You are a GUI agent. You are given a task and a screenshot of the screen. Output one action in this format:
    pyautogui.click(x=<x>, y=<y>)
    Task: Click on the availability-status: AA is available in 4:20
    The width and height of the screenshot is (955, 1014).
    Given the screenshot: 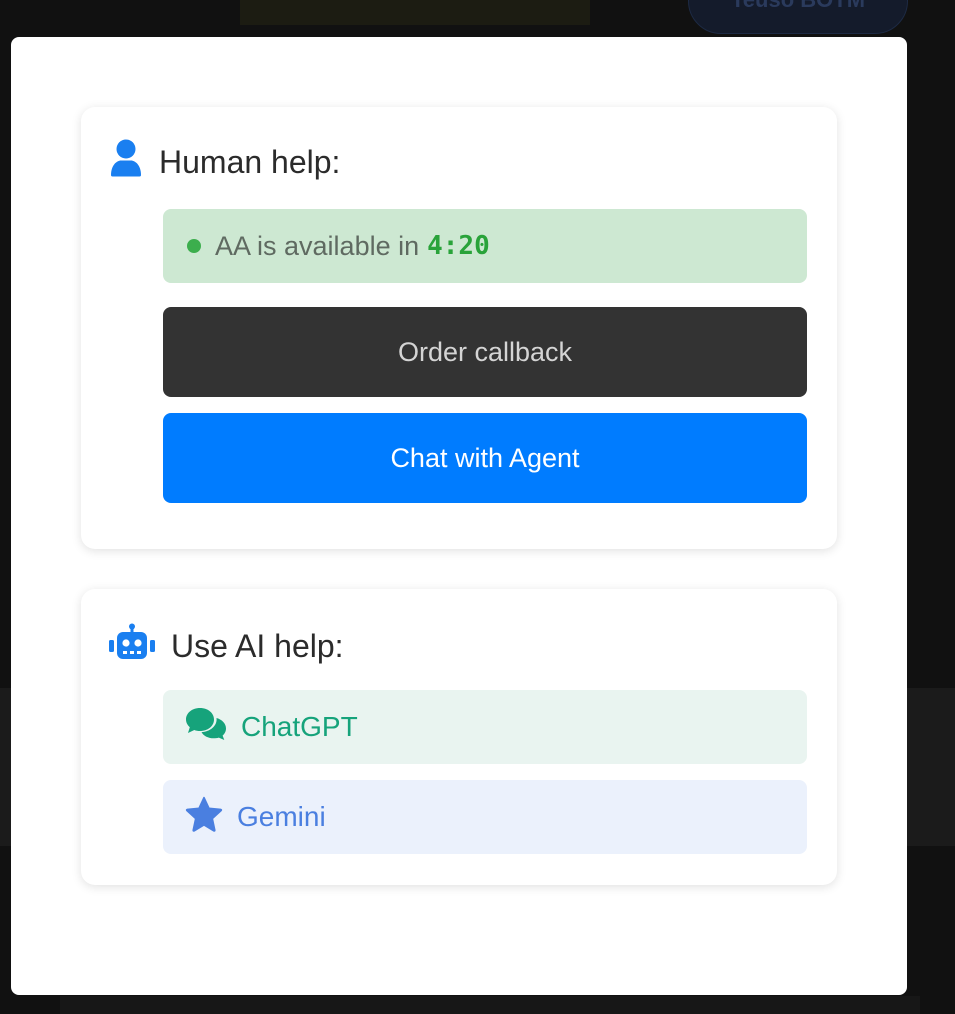 What is the action you would take?
    pyautogui.click(x=485, y=246)
    